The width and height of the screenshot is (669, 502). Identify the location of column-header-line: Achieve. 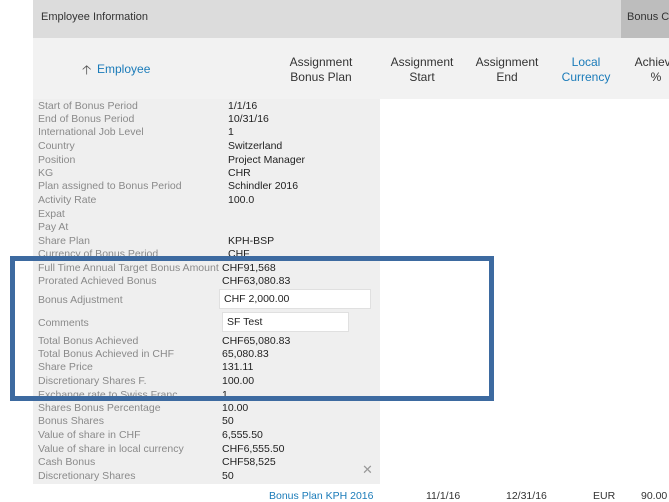
(651, 62).